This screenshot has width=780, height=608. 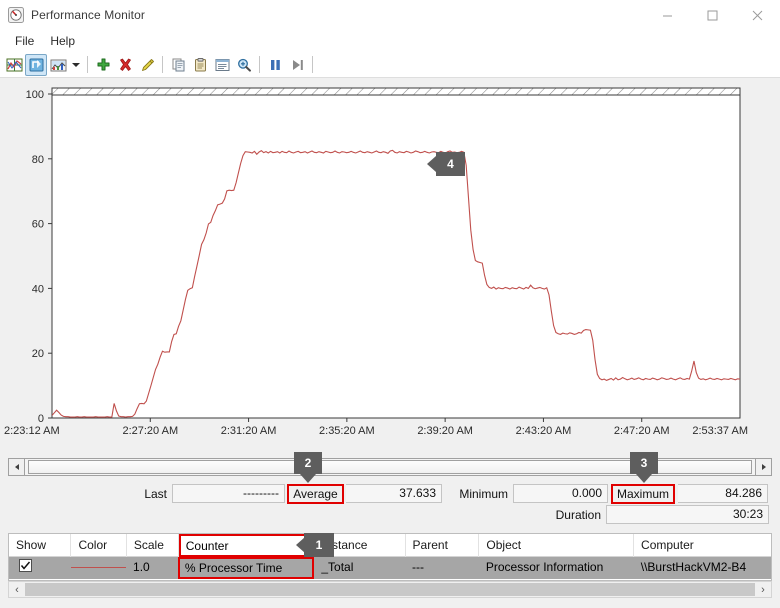 I want to click on copy-properties-icon, so click(x=178, y=65).